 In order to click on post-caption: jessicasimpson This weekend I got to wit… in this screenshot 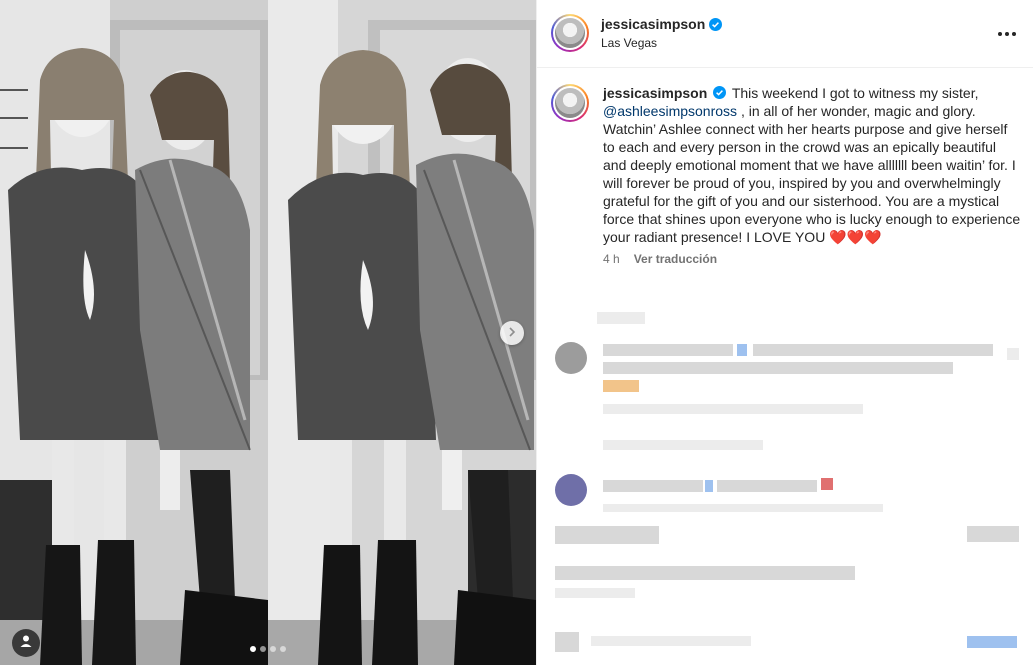, I will do `click(786, 175)`.